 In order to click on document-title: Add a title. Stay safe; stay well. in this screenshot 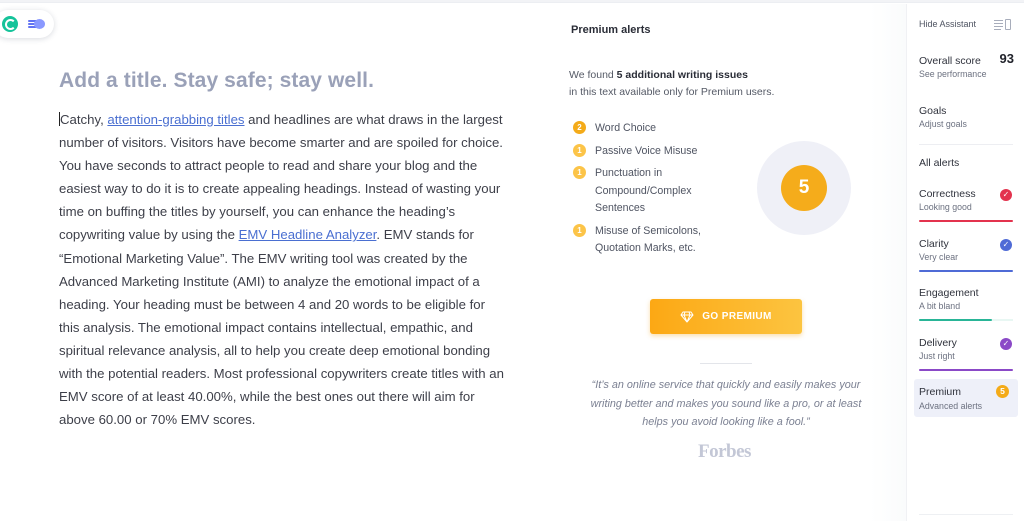, I will do `click(284, 81)`.